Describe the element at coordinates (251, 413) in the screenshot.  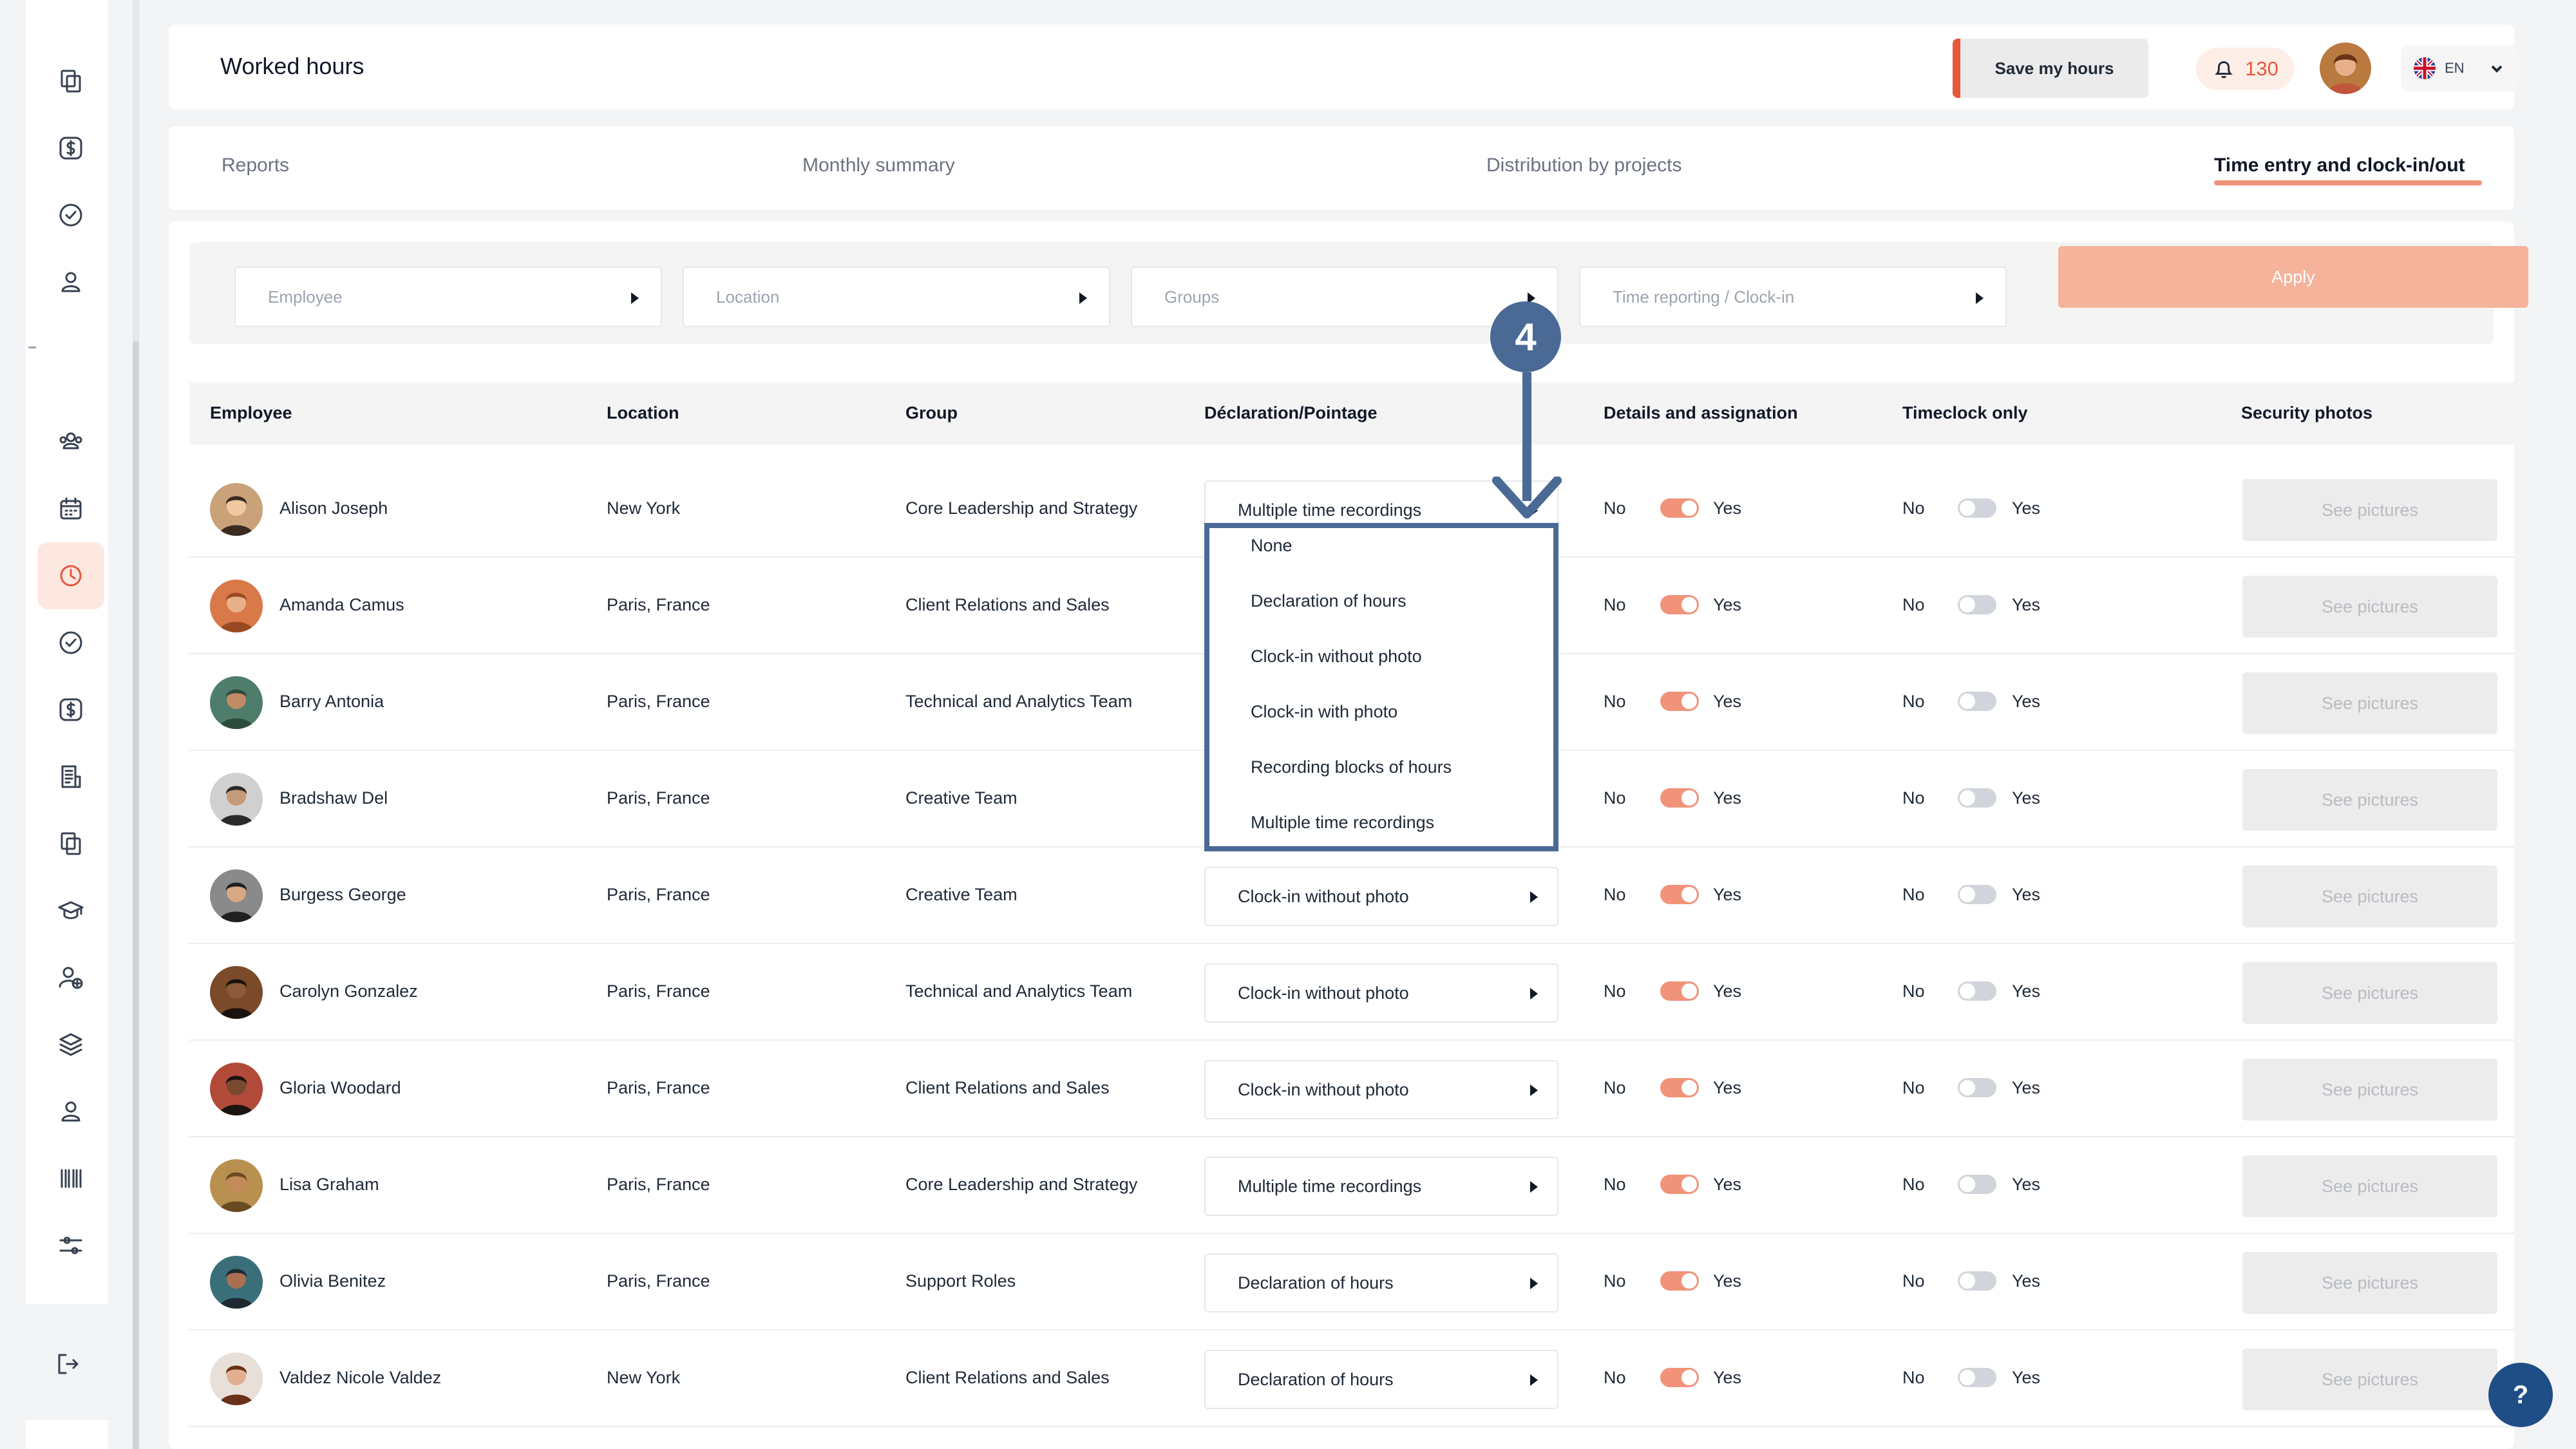
I see `column-employee: Employee` at that location.